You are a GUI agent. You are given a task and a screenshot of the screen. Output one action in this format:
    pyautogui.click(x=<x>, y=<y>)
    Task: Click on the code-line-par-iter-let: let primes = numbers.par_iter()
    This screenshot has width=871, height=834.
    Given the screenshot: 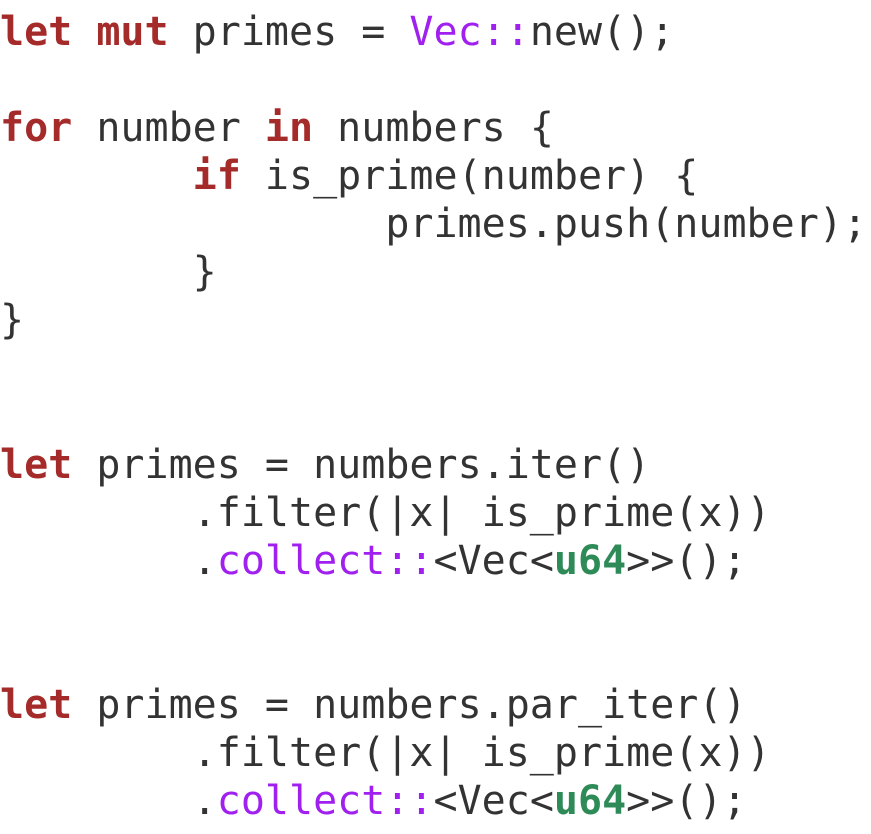 What is the action you would take?
    pyautogui.click(x=373, y=705)
    